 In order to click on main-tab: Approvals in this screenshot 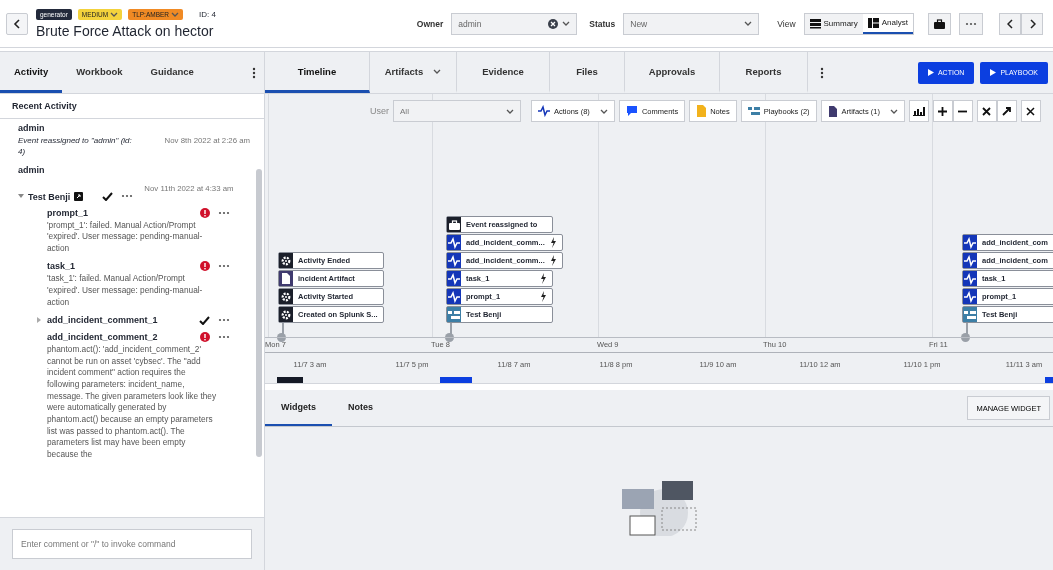, I will do `click(672, 72)`.